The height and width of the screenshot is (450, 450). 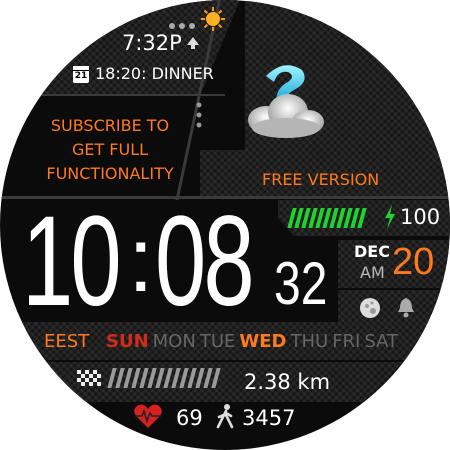 What do you see at coordinates (381, 341) in the screenshot?
I see `weekday-sat: SAT` at bounding box center [381, 341].